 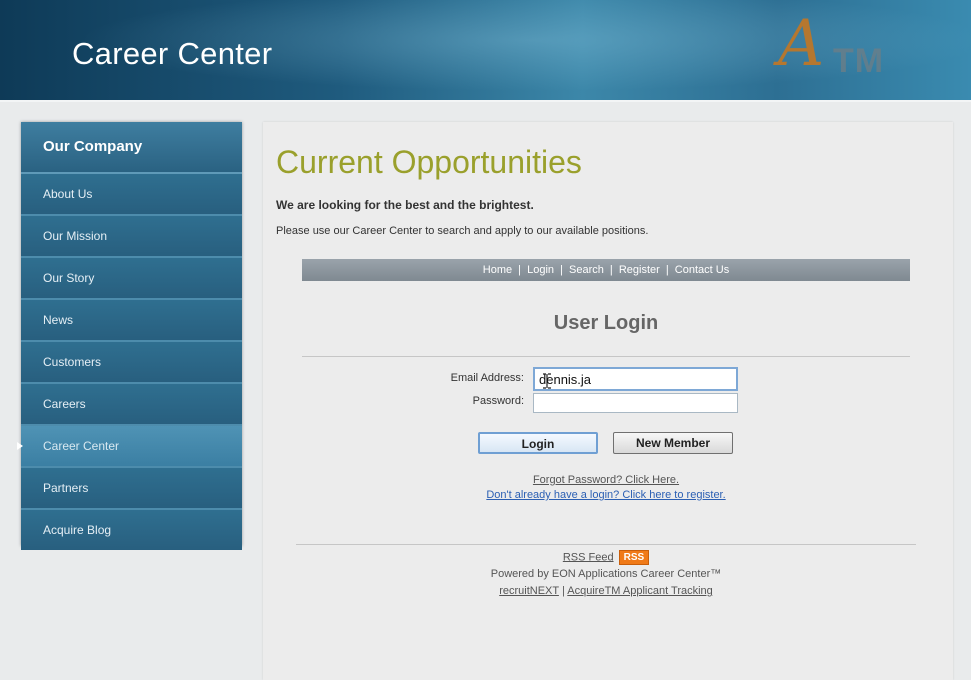 I want to click on login-button: Login, so click(x=538, y=443).